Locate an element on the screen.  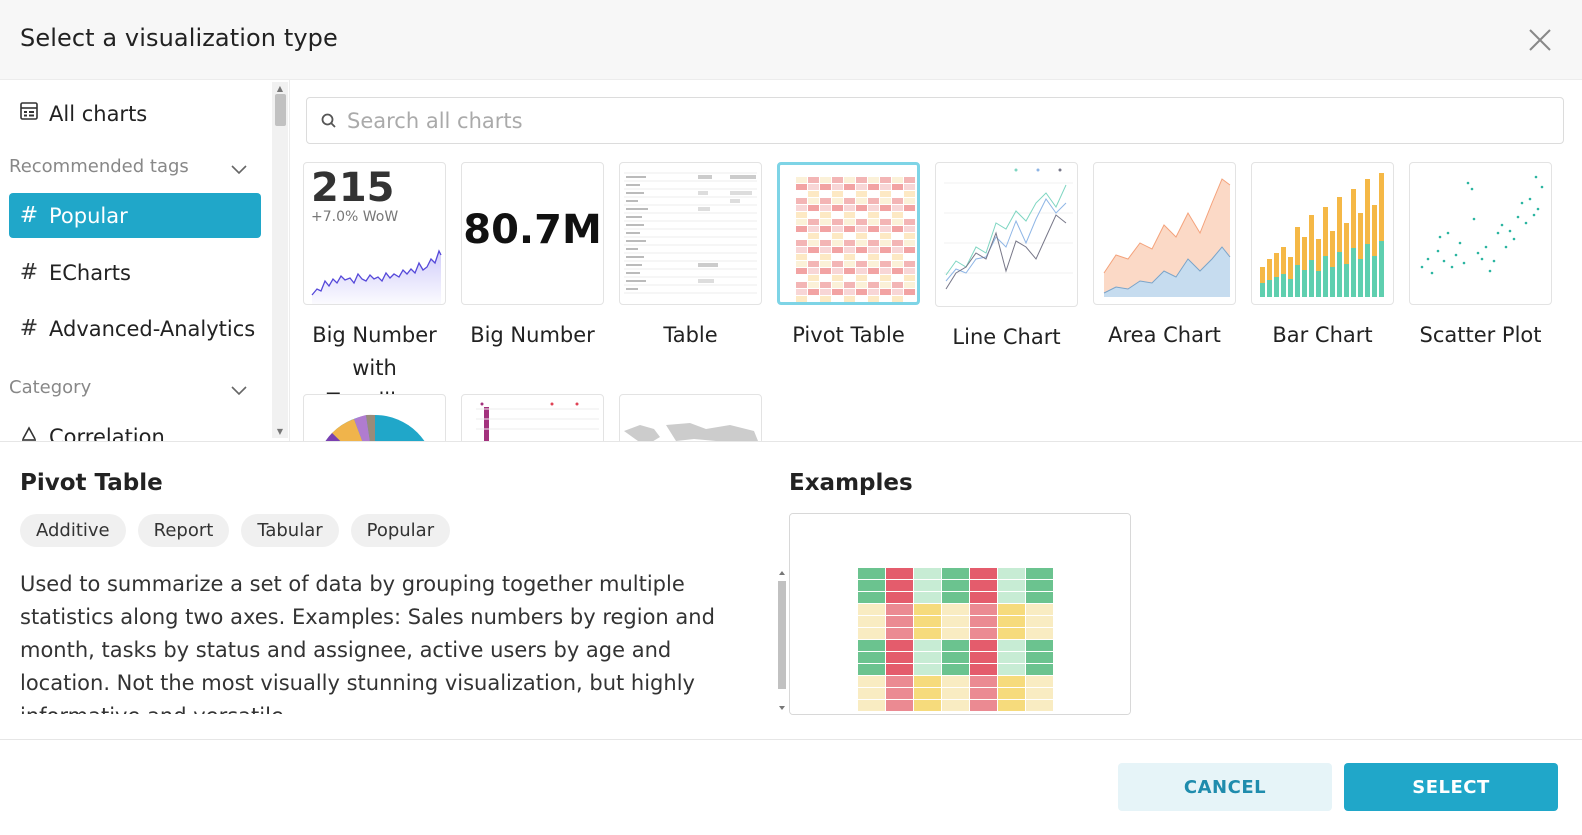
chart-card-time-series-bar is located at coordinates (536, 417).